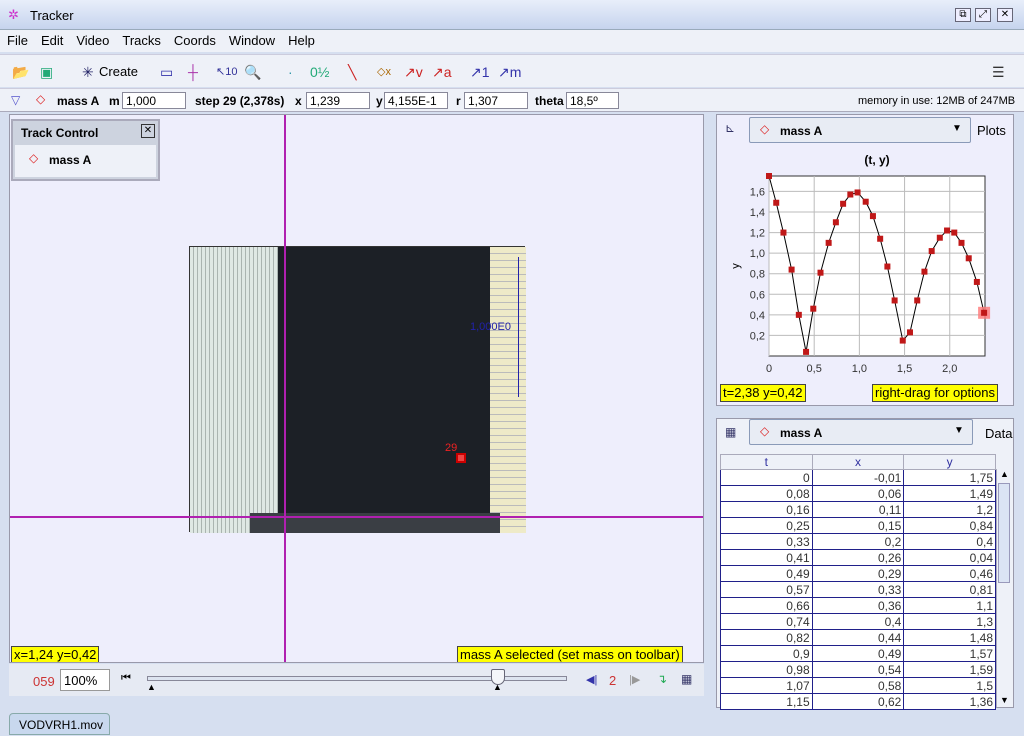  I want to click on tracked-point, so click(461, 458).